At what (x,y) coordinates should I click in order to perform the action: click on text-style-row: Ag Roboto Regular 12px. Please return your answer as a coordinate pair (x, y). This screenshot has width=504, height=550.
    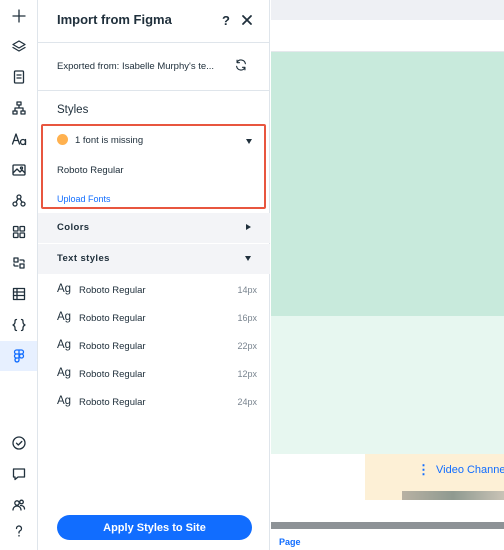
    Looking at the image, I should click on (154, 373).